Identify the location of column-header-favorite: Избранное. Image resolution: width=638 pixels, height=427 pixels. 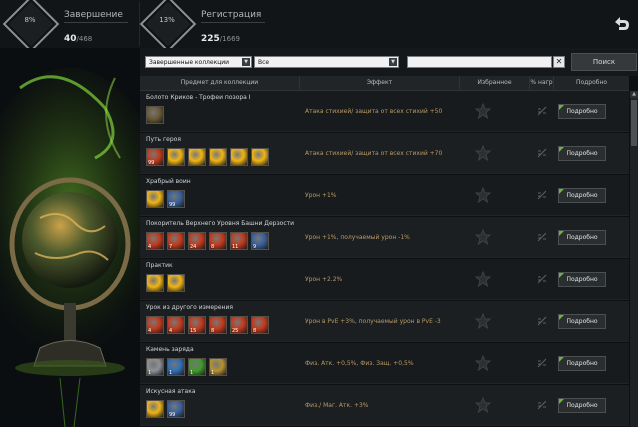
(495, 83).